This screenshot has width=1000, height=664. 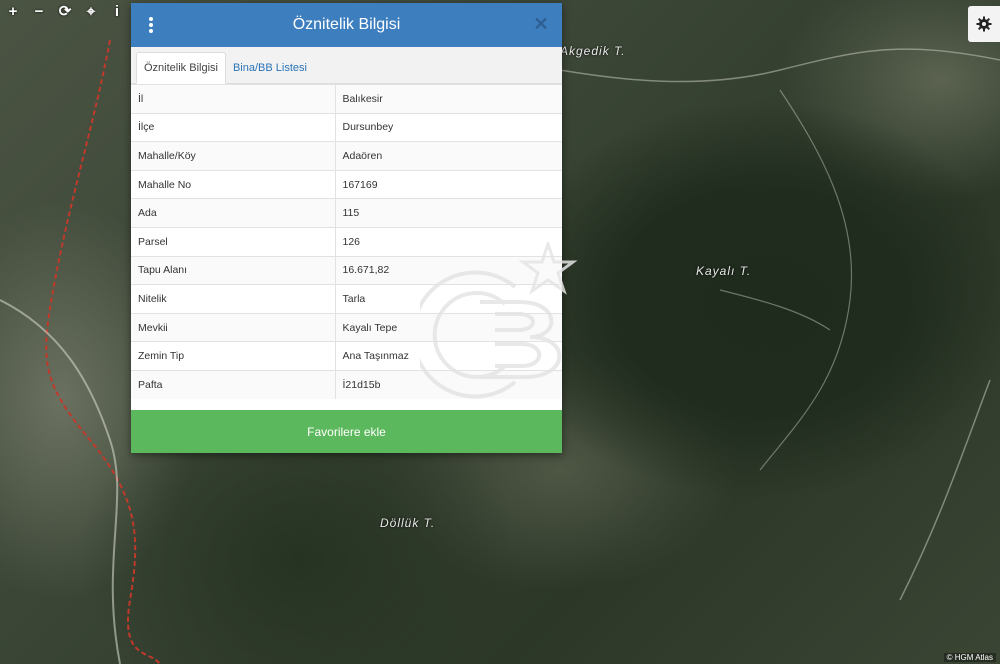 What do you see at coordinates (233, 384) in the screenshot?
I see `attribute-key: Pafta` at bounding box center [233, 384].